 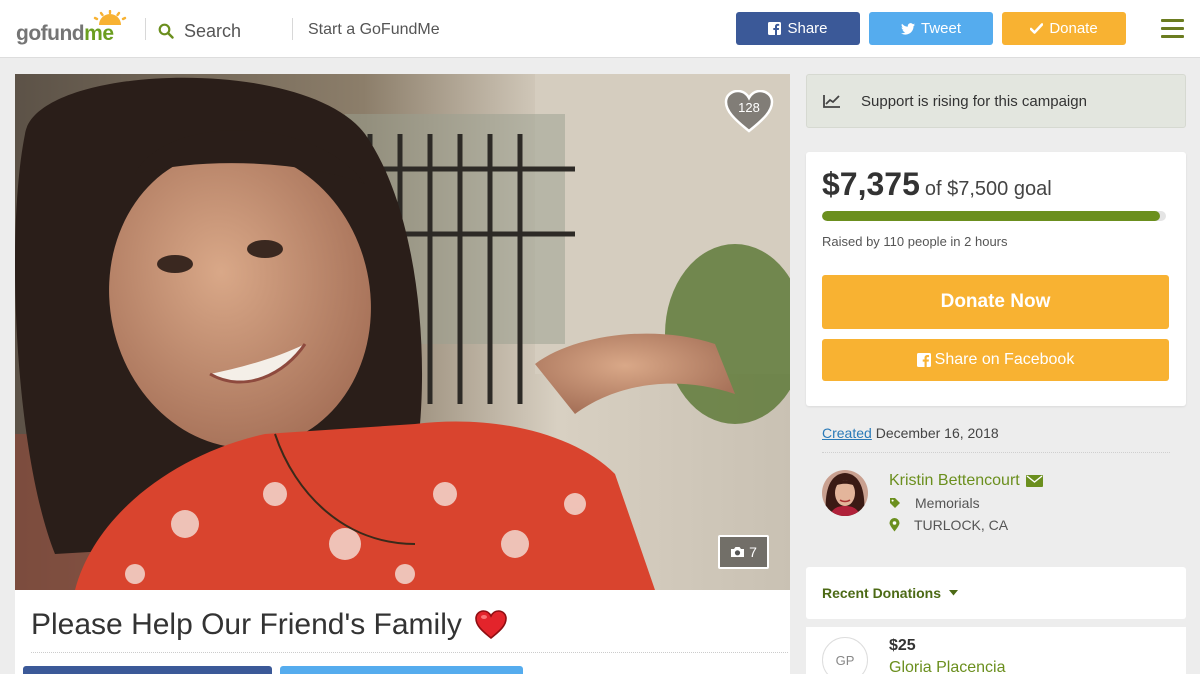 I want to click on amount-raised: $7,375 of $7,500 goal, so click(x=937, y=184).